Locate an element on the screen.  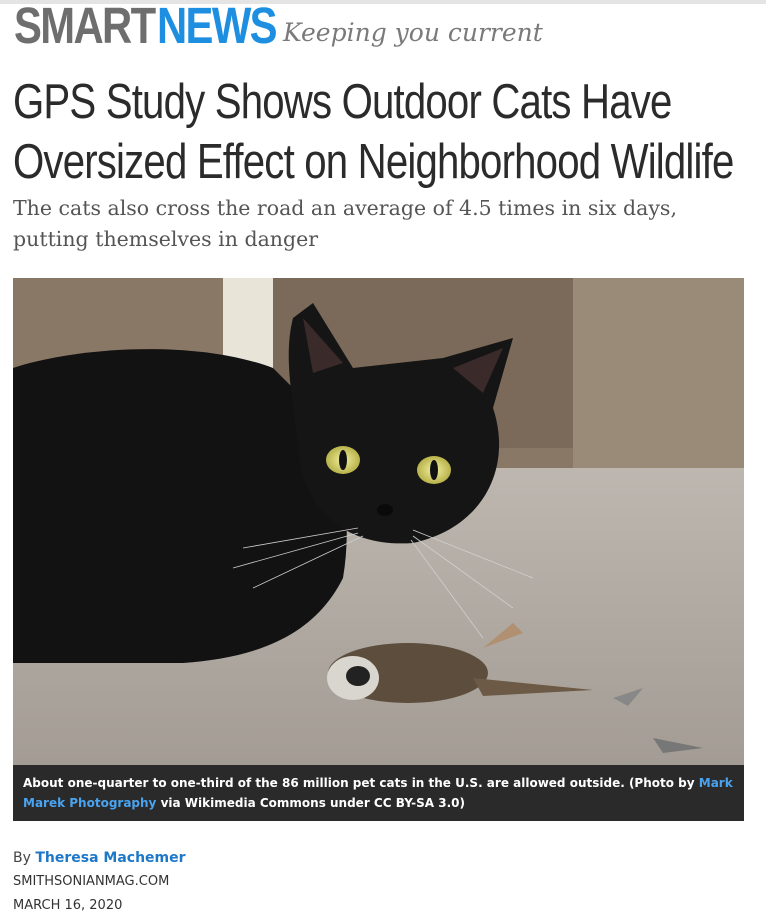
byline: By Theresa Machemer is located at coordinates (99, 858).